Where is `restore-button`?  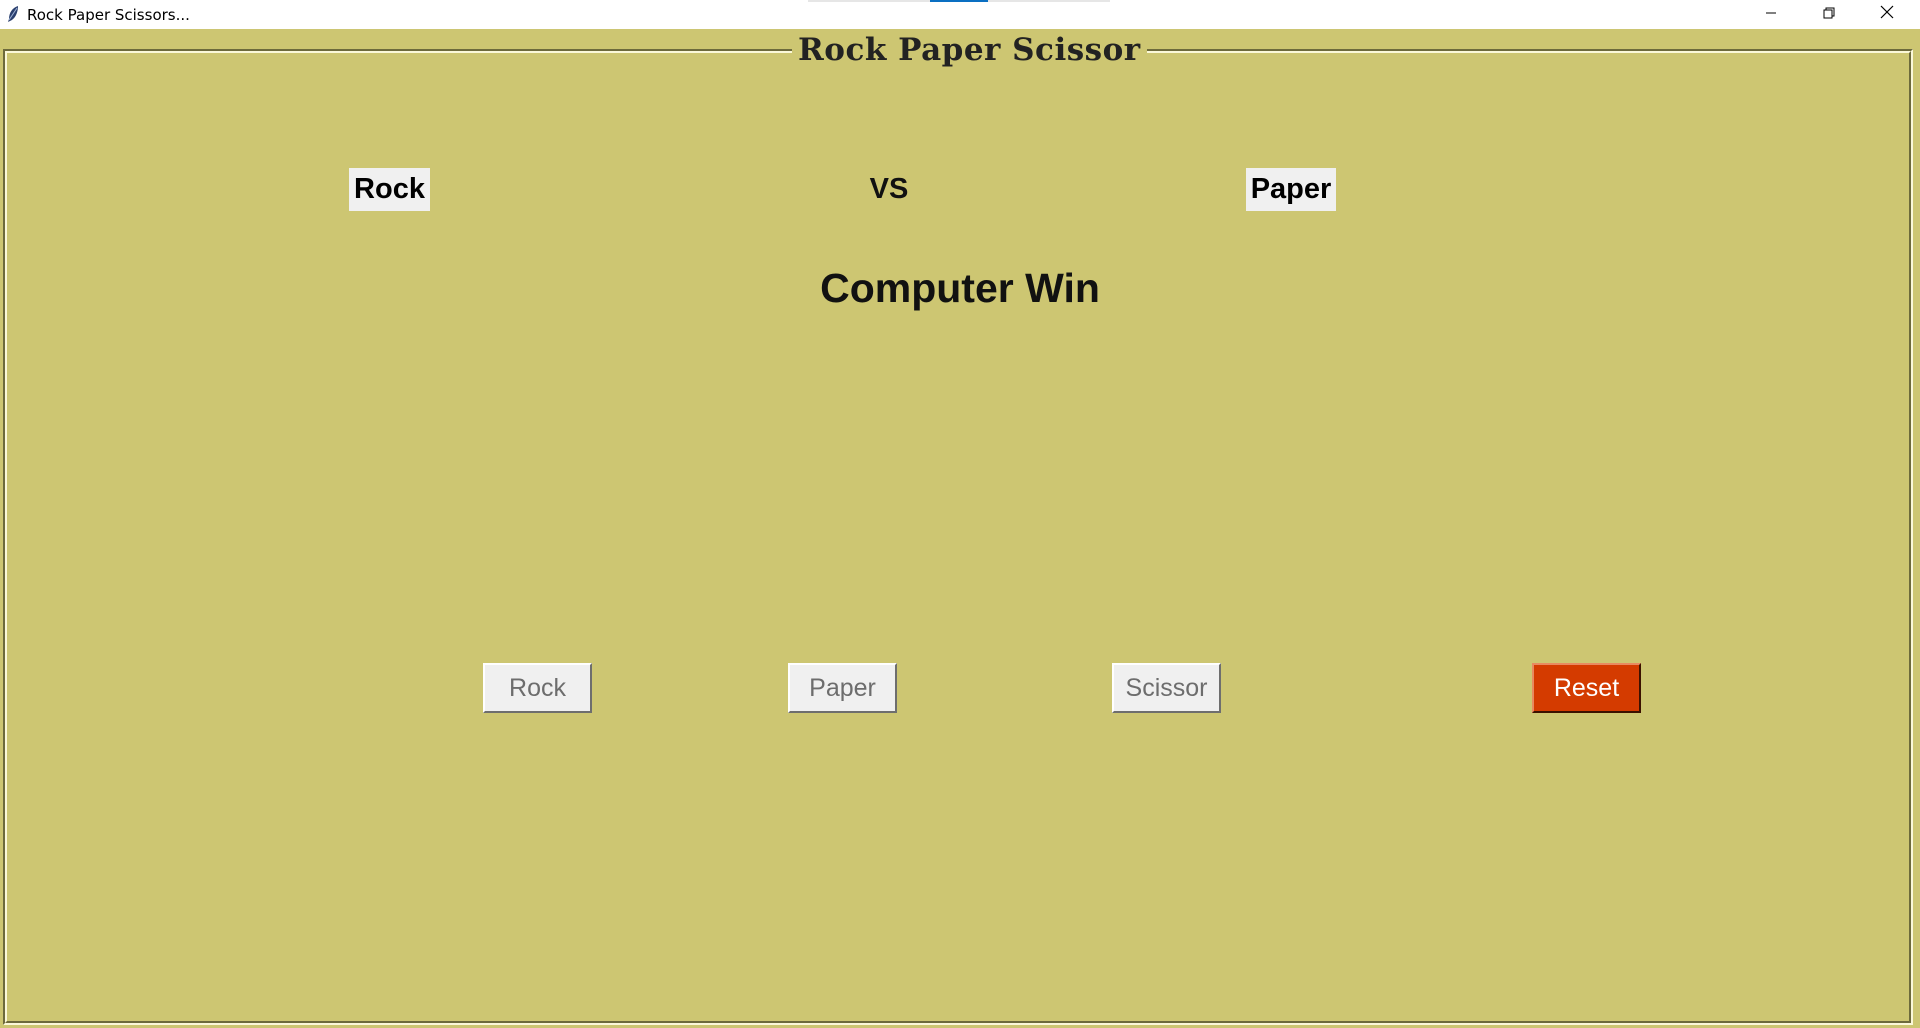 restore-button is located at coordinates (1829, 14).